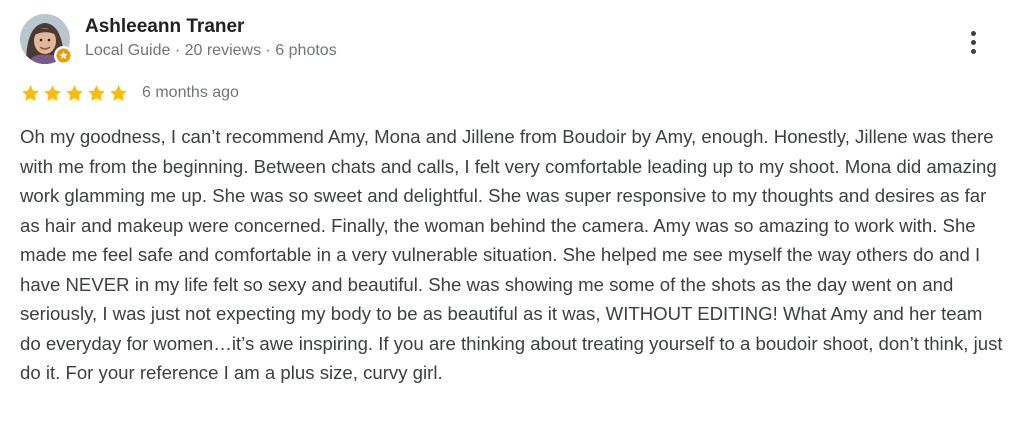 The width and height of the screenshot is (1024, 435). I want to click on local-guide-badge-icon, so click(63, 55).